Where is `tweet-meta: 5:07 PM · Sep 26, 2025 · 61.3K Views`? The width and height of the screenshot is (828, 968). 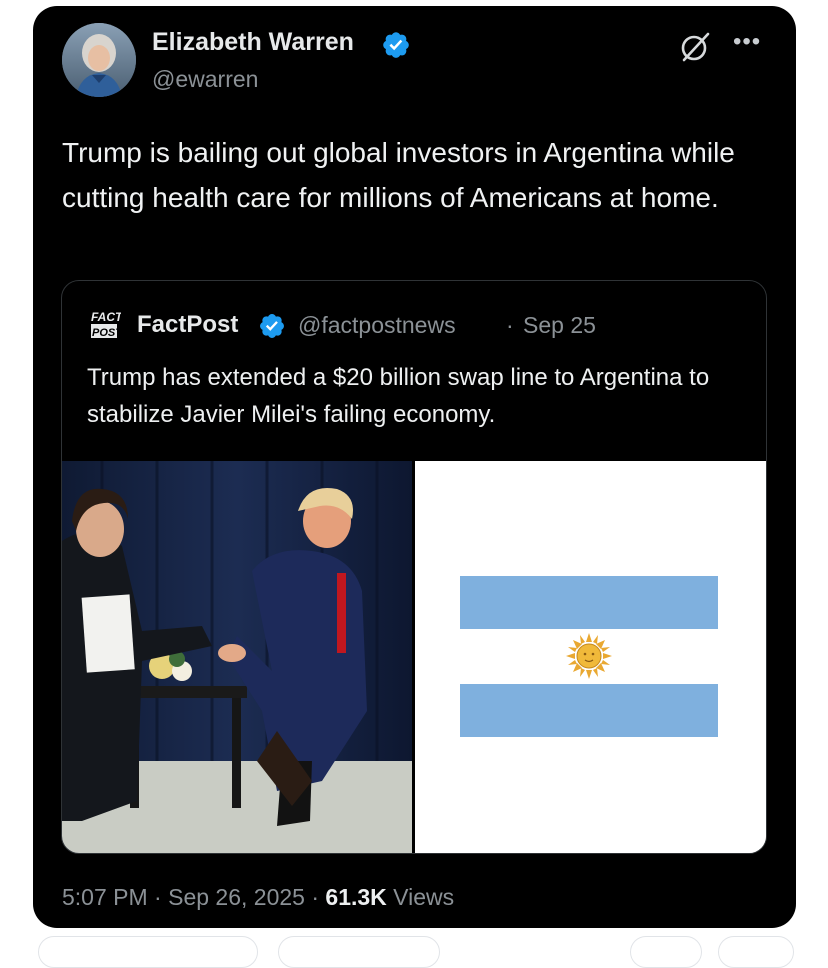
tweet-meta: 5:07 PM · Sep 26, 2025 · 61.3K Views is located at coordinates (258, 897).